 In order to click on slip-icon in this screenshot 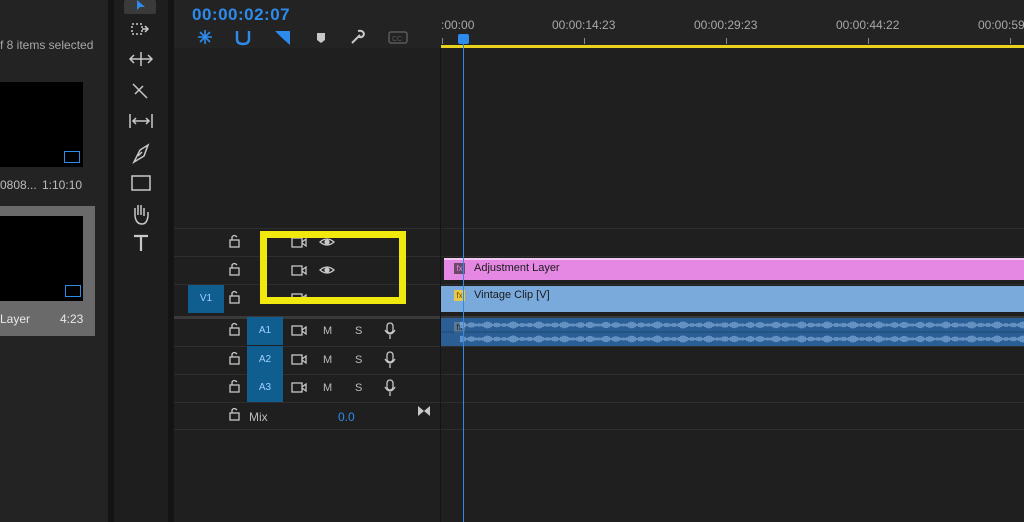, I will do `click(141, 121)`.